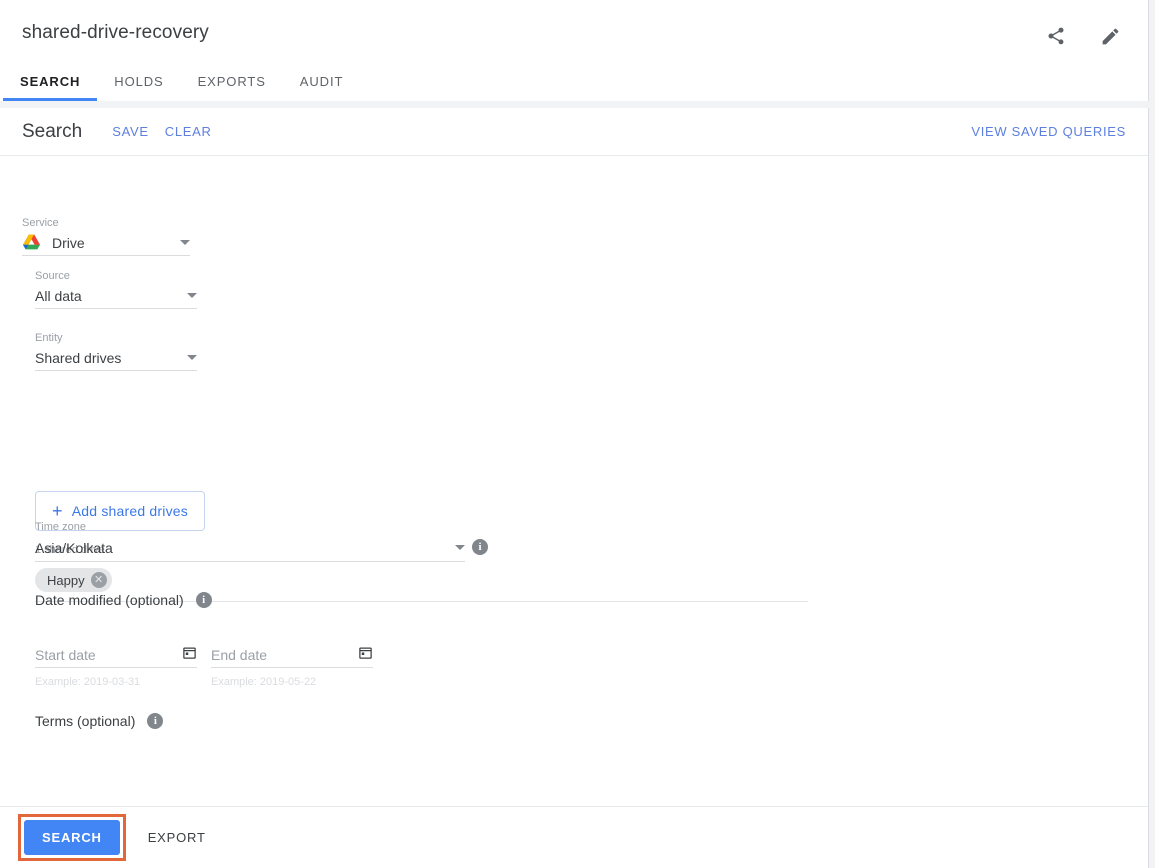  I want to click on search-toolbar: Search SAVE CLEAR VIEW SAVED QUERIES, so click(574, 132).